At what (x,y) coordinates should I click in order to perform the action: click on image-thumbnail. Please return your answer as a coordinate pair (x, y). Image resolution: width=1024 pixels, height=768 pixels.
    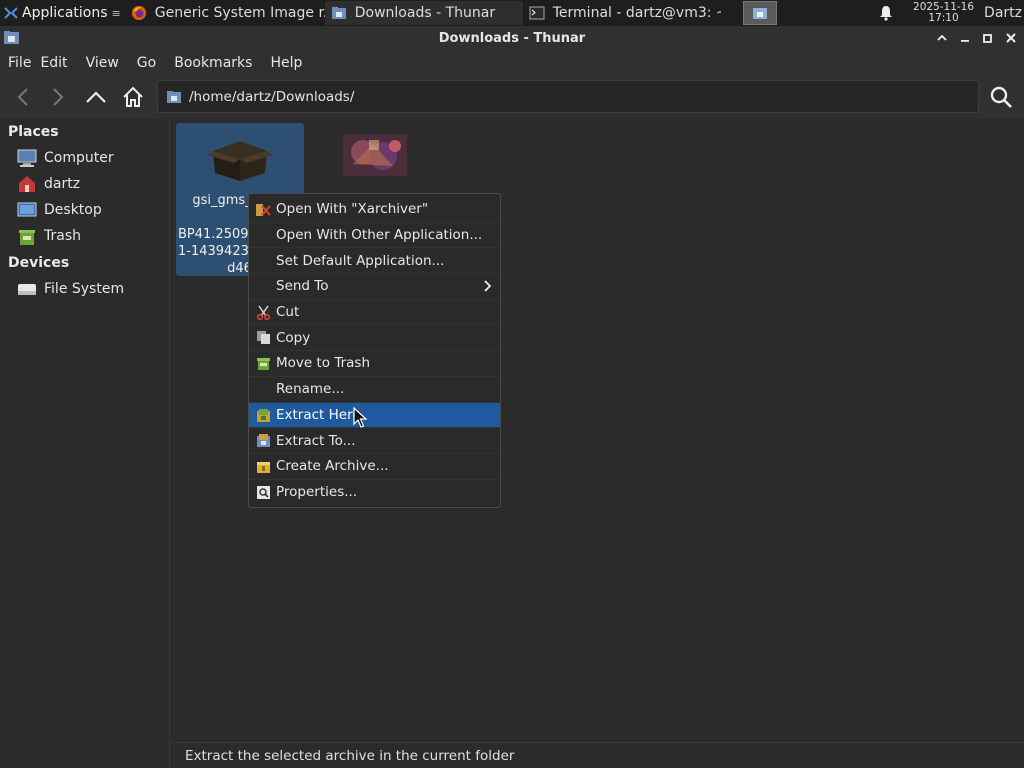
    Looking at the image, I should click on (375, 155).